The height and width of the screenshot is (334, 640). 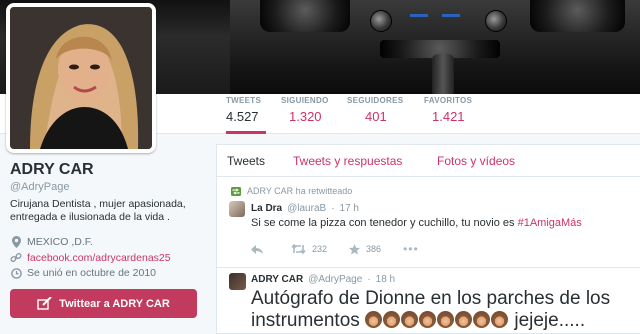 I want to click on tweet-to-label: Twittear a ADRY CAR, so click(x=114, y=303).